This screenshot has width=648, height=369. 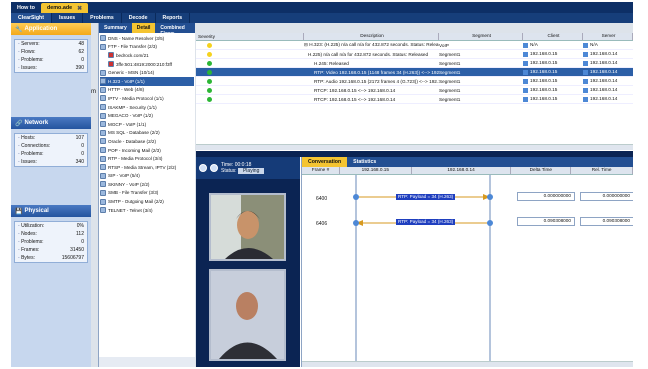 What do you see at coordinates (553, 36) in the screenshot?
I see `col-client: Client` at bounding box center [553, 36].